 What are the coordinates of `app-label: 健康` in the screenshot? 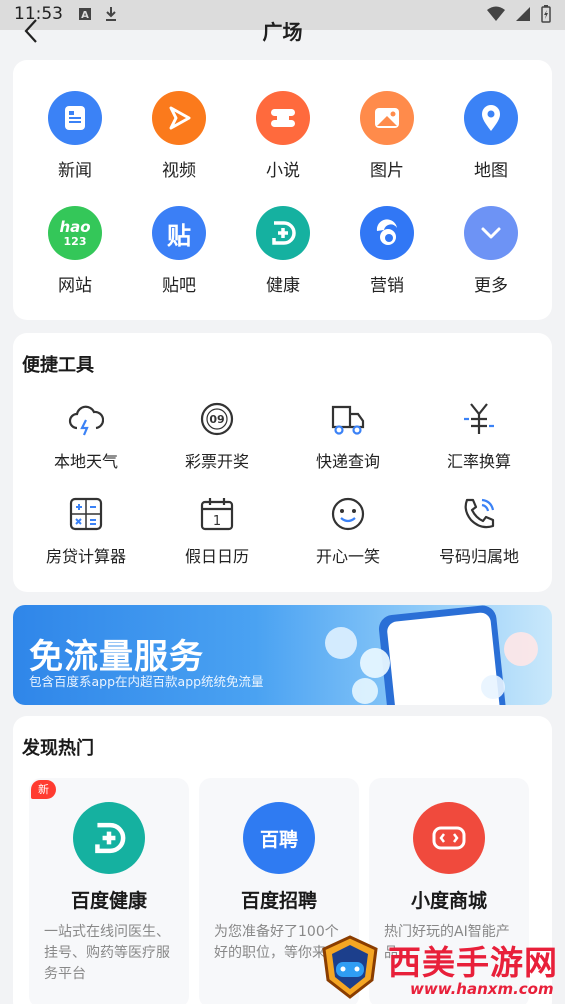 It's located at (283, 286).